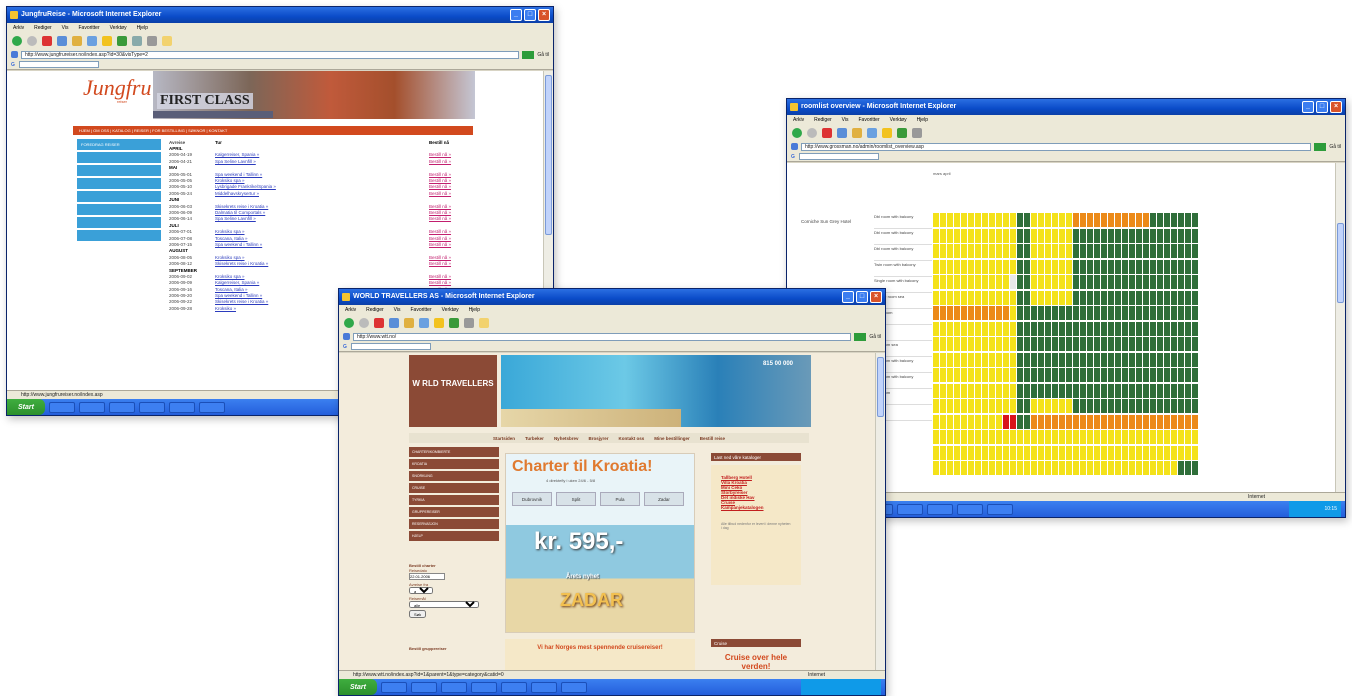  Describe the element at coordinates (576, 499) in the screenshot. I see `tab-split: Split` at that location.